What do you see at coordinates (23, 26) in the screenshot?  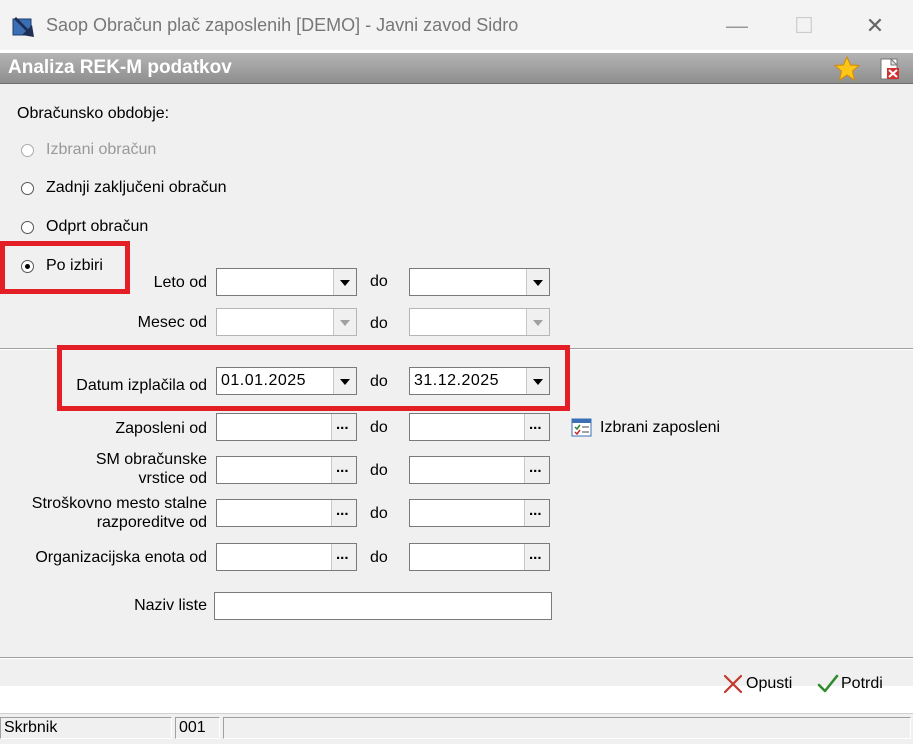 I see `app-icon` at bounding box center [23, 26].